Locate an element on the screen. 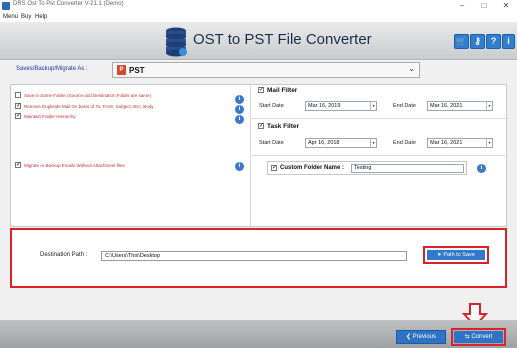 The width and height of the screenshot is (517, 348). convert-highlight: ⇆ Convert is located at coordinates (478, 337).